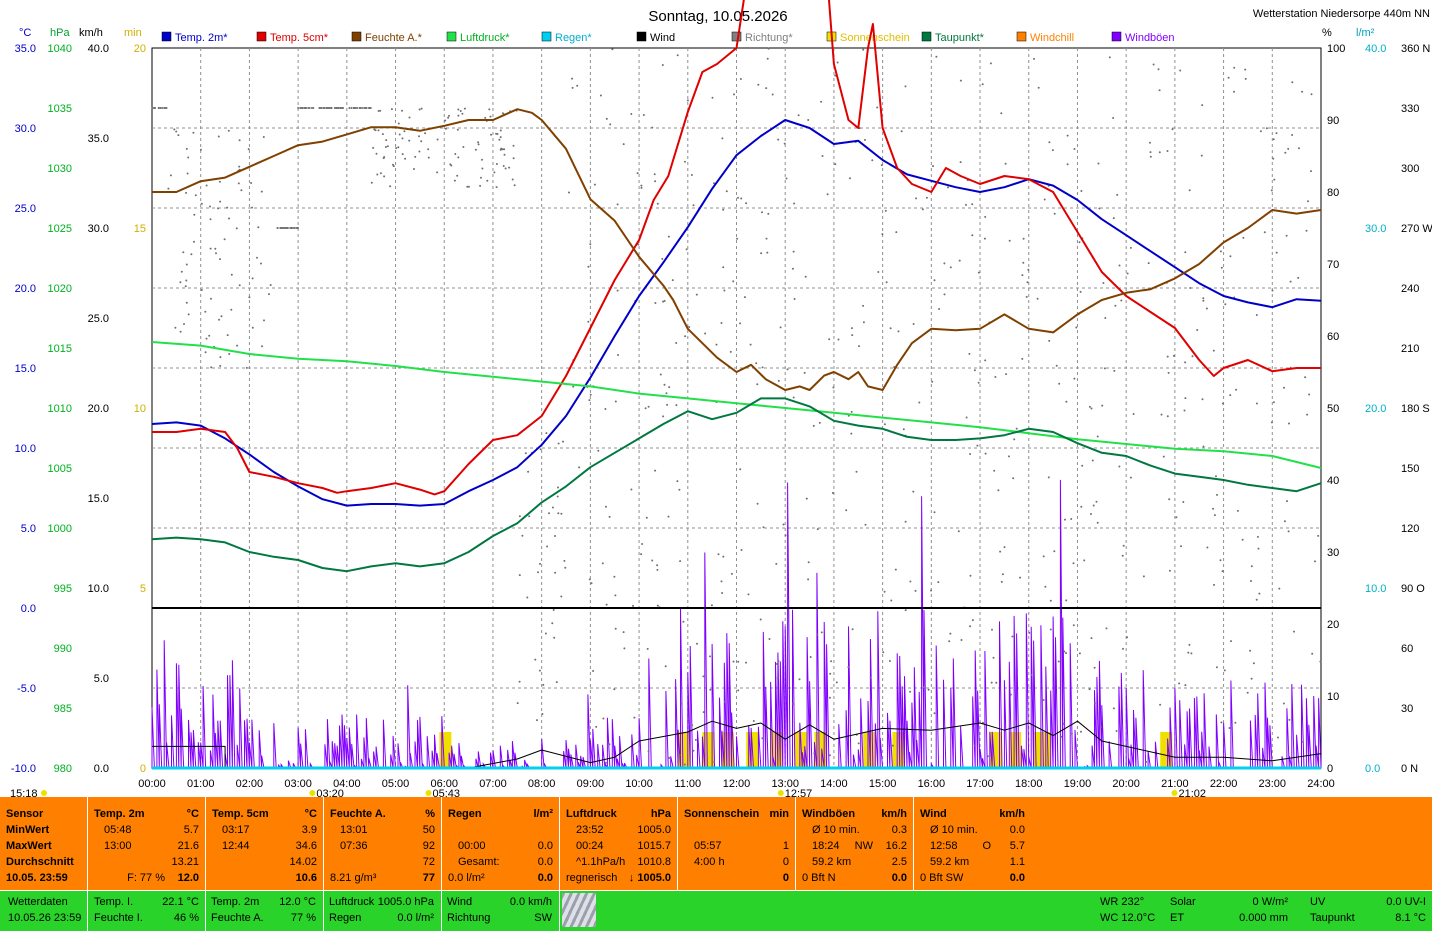  What do you see at coordinates (37, 878) in the screenshot?
I see `panel-row-text: 10.05. 23:59` at bounding box center [37, 878].